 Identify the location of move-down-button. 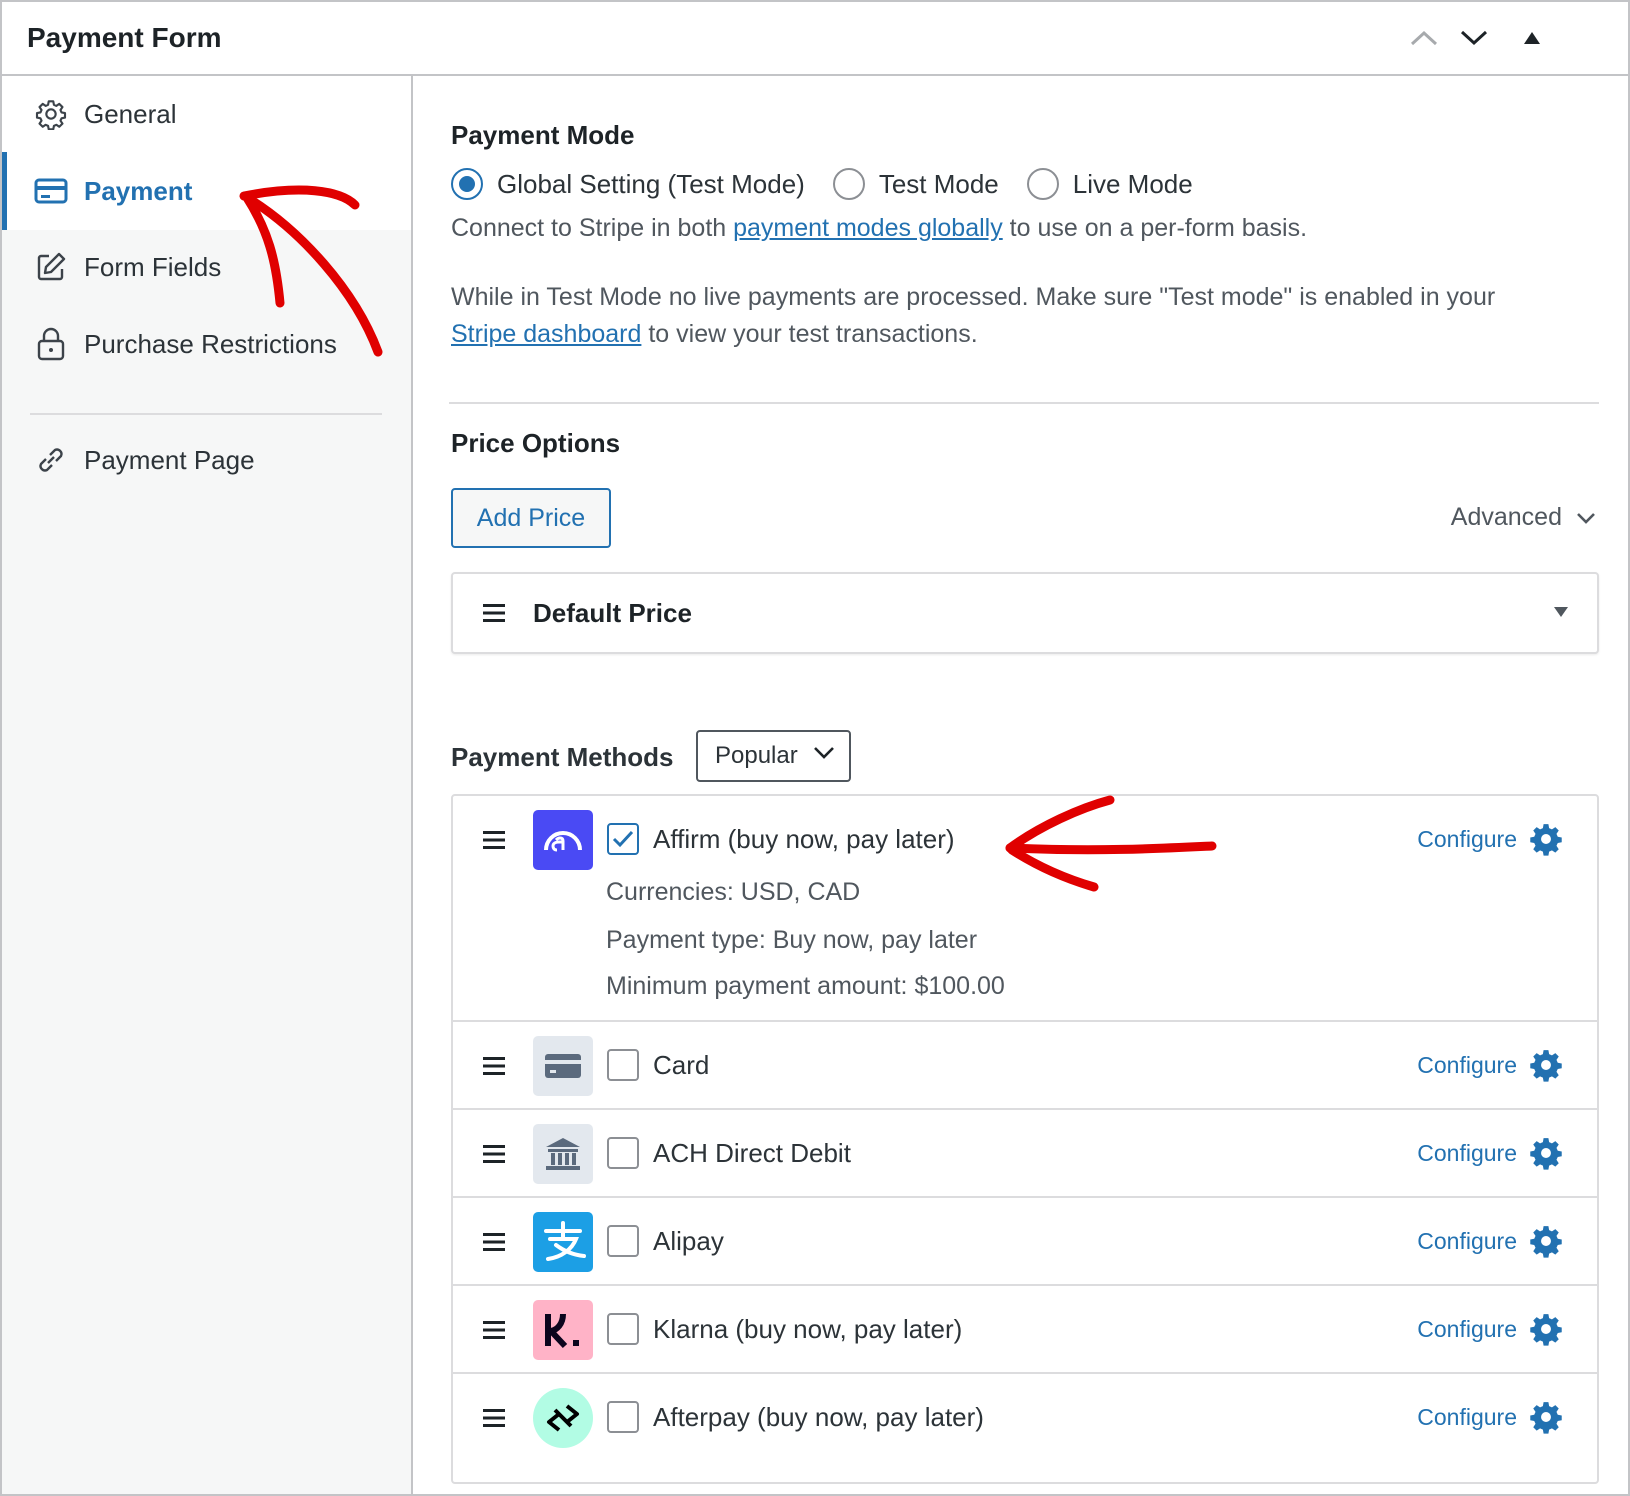
(1474, 38).